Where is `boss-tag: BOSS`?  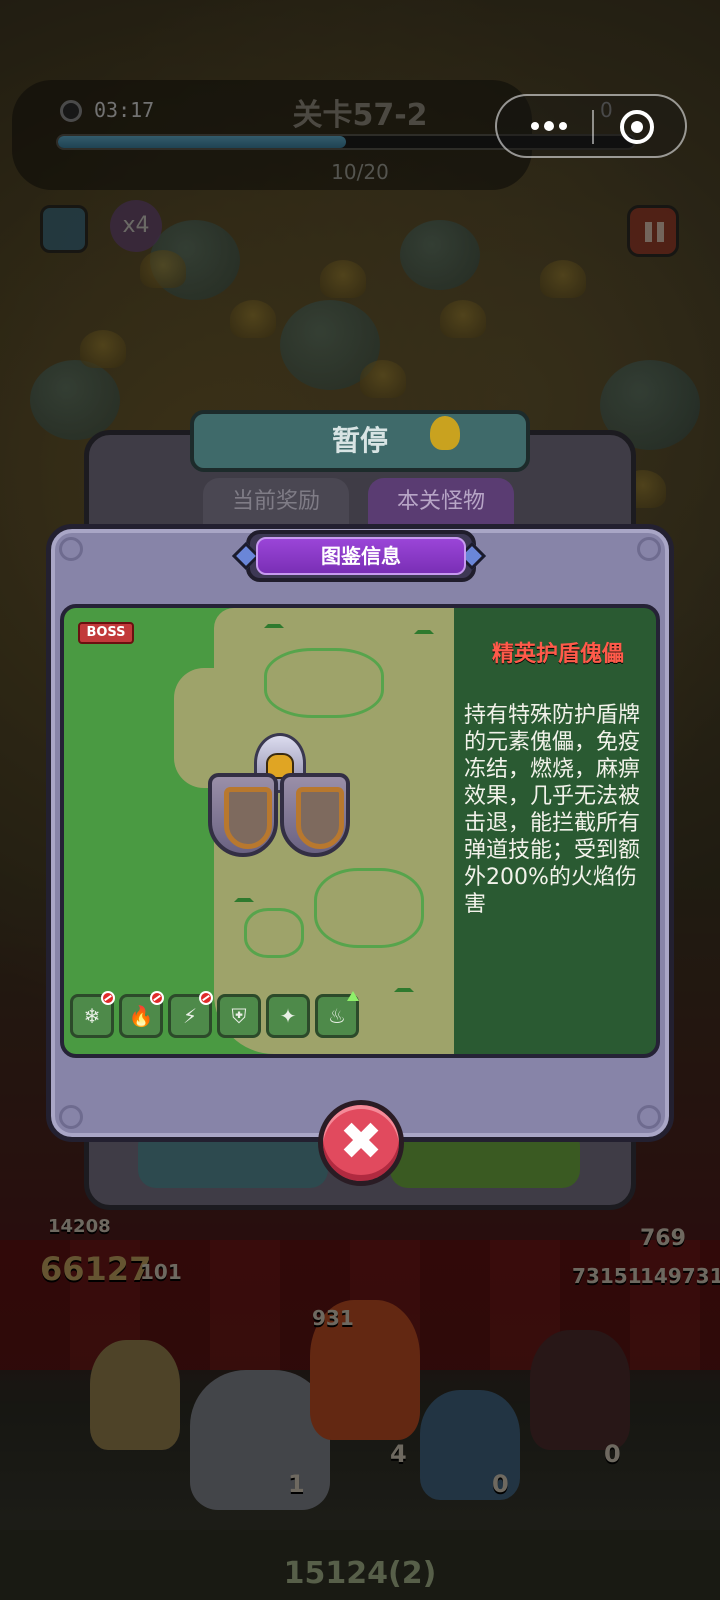 boss-tag: BOSS is located at coordinates (106, 633).